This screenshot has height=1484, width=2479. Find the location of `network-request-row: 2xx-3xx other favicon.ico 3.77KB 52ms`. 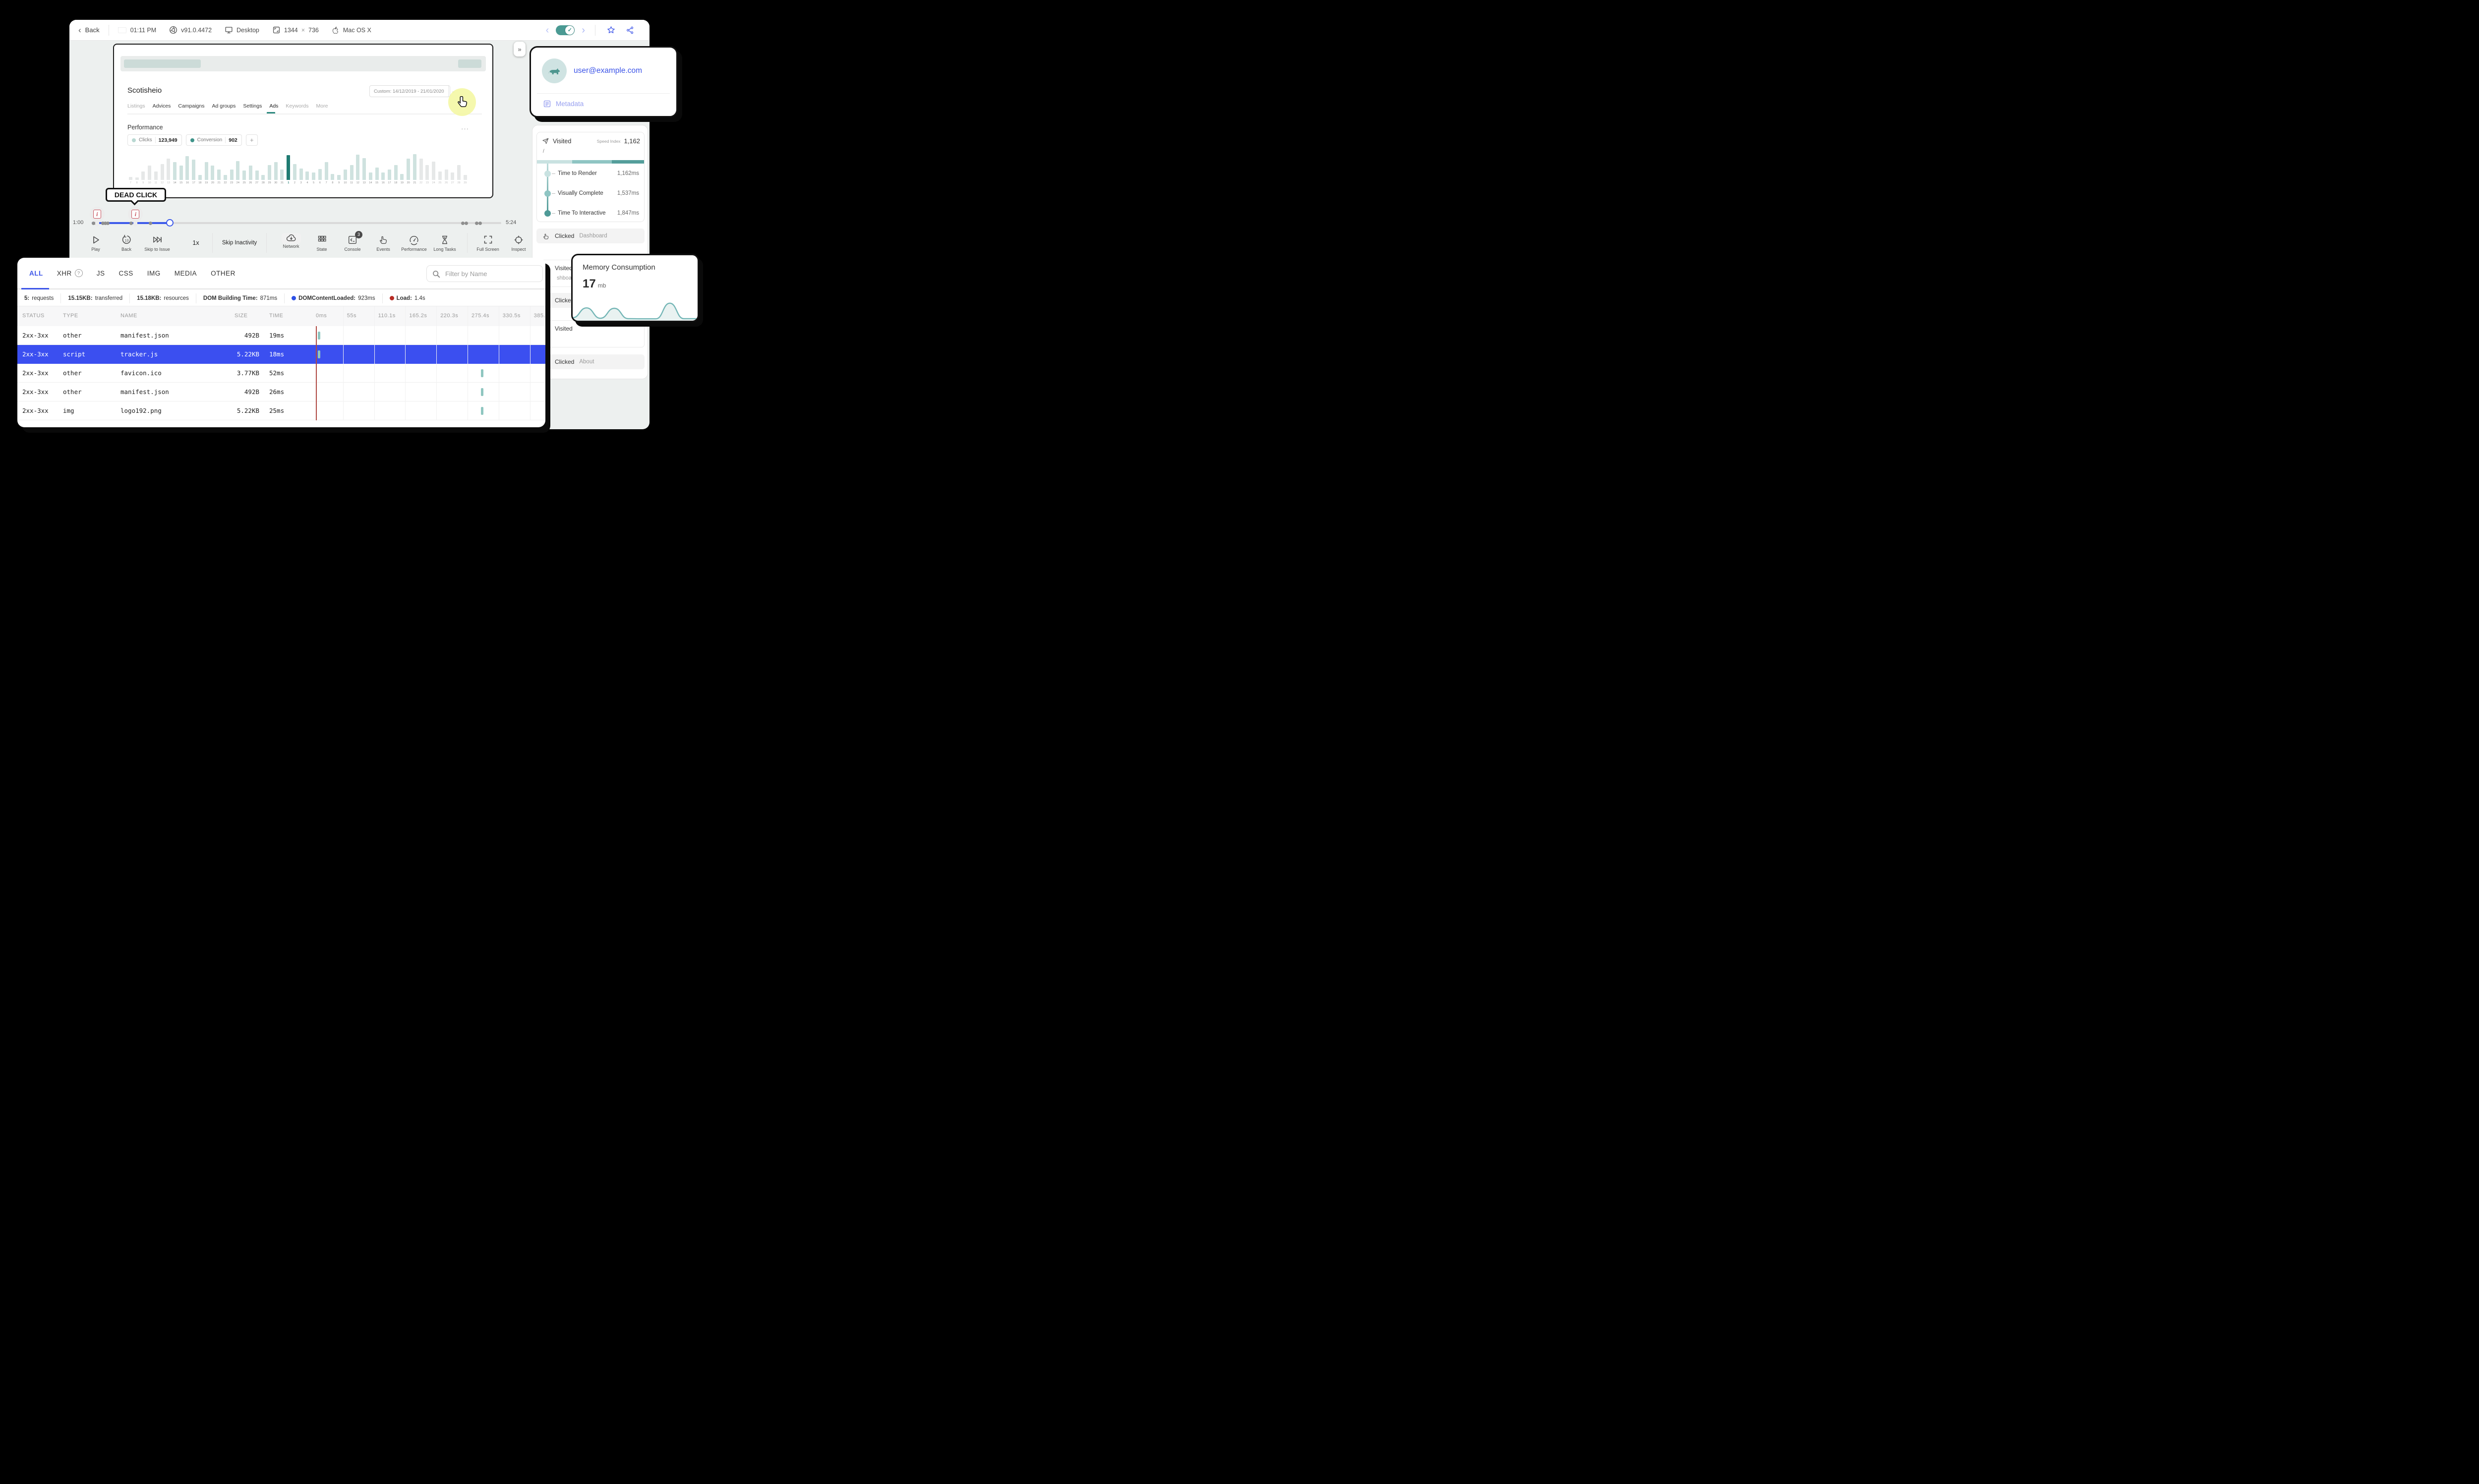

network-request-row: 2xx-3xx other favicon.ico 3.77KB 52ms is located at coordinates (281, 373).